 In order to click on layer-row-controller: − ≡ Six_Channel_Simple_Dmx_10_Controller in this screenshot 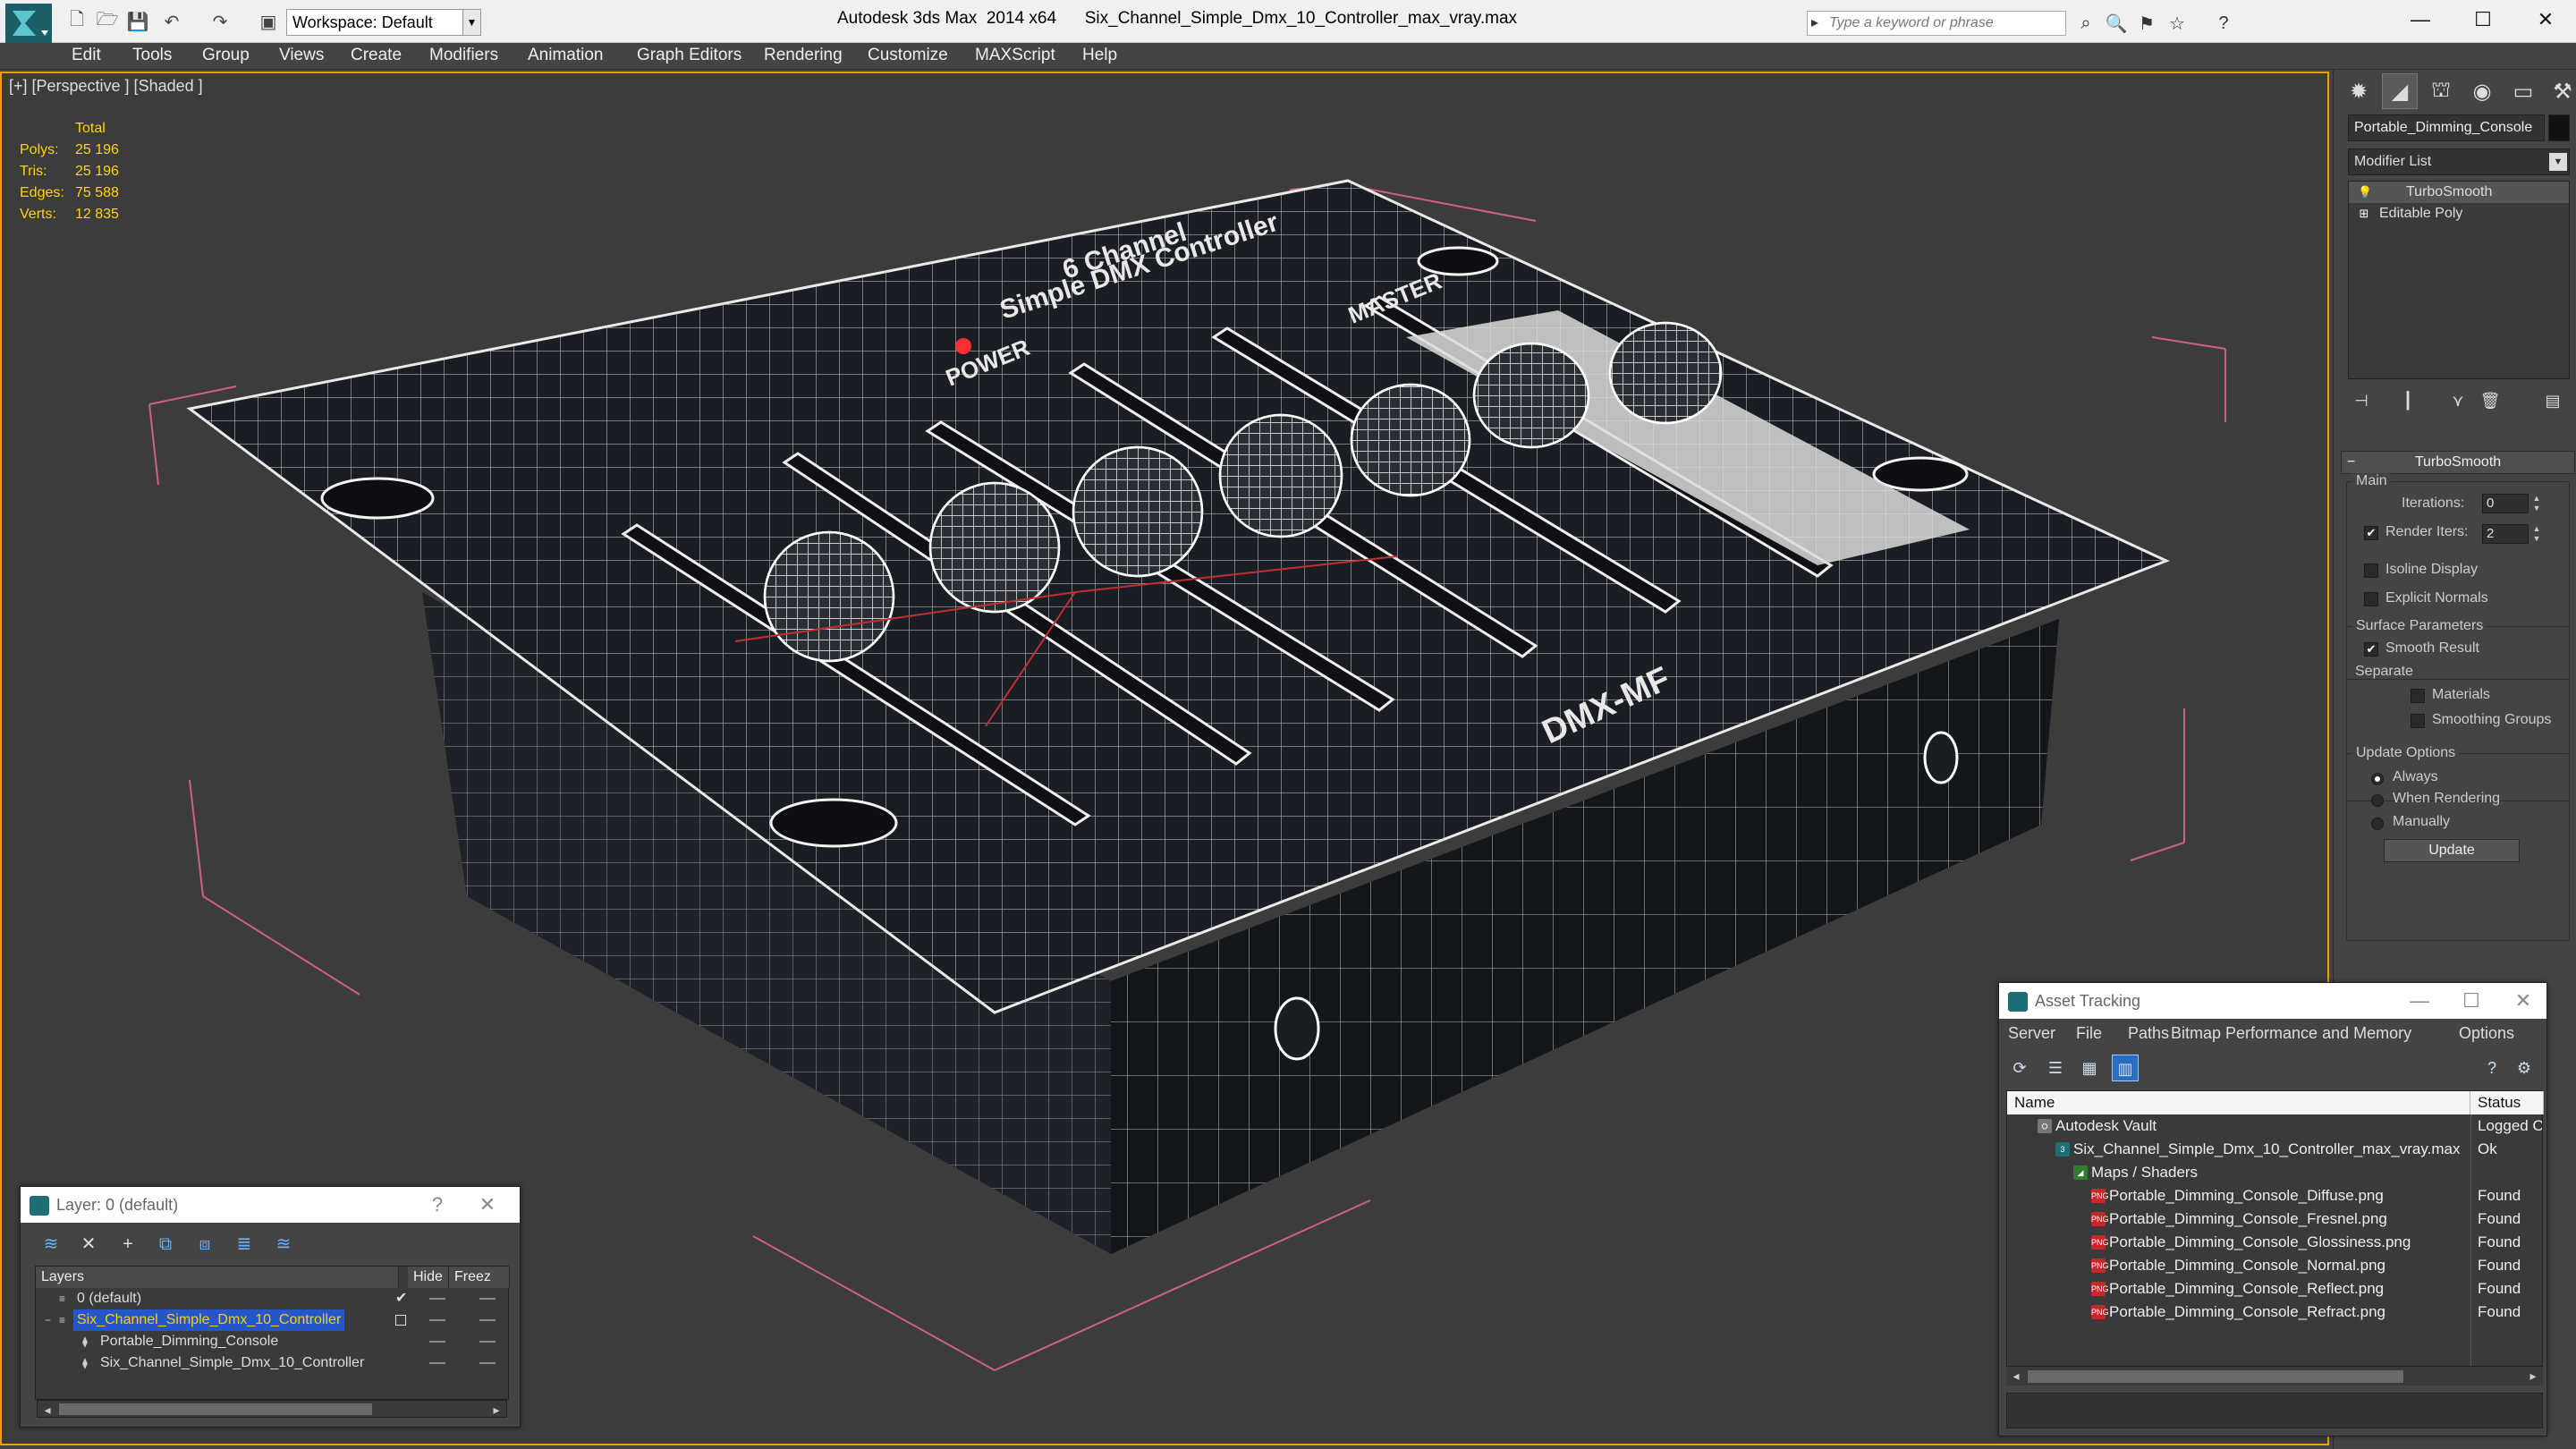, I will do `click(273, 1320)`.